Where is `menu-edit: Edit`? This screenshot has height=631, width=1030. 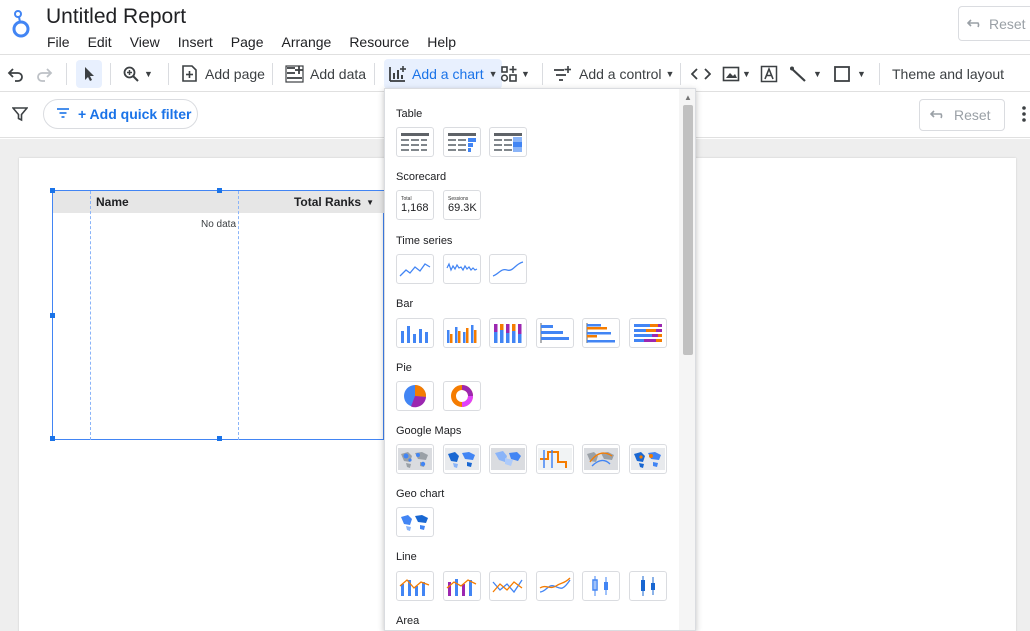
menu-edit: Edit is located at coordinates (100, 42).